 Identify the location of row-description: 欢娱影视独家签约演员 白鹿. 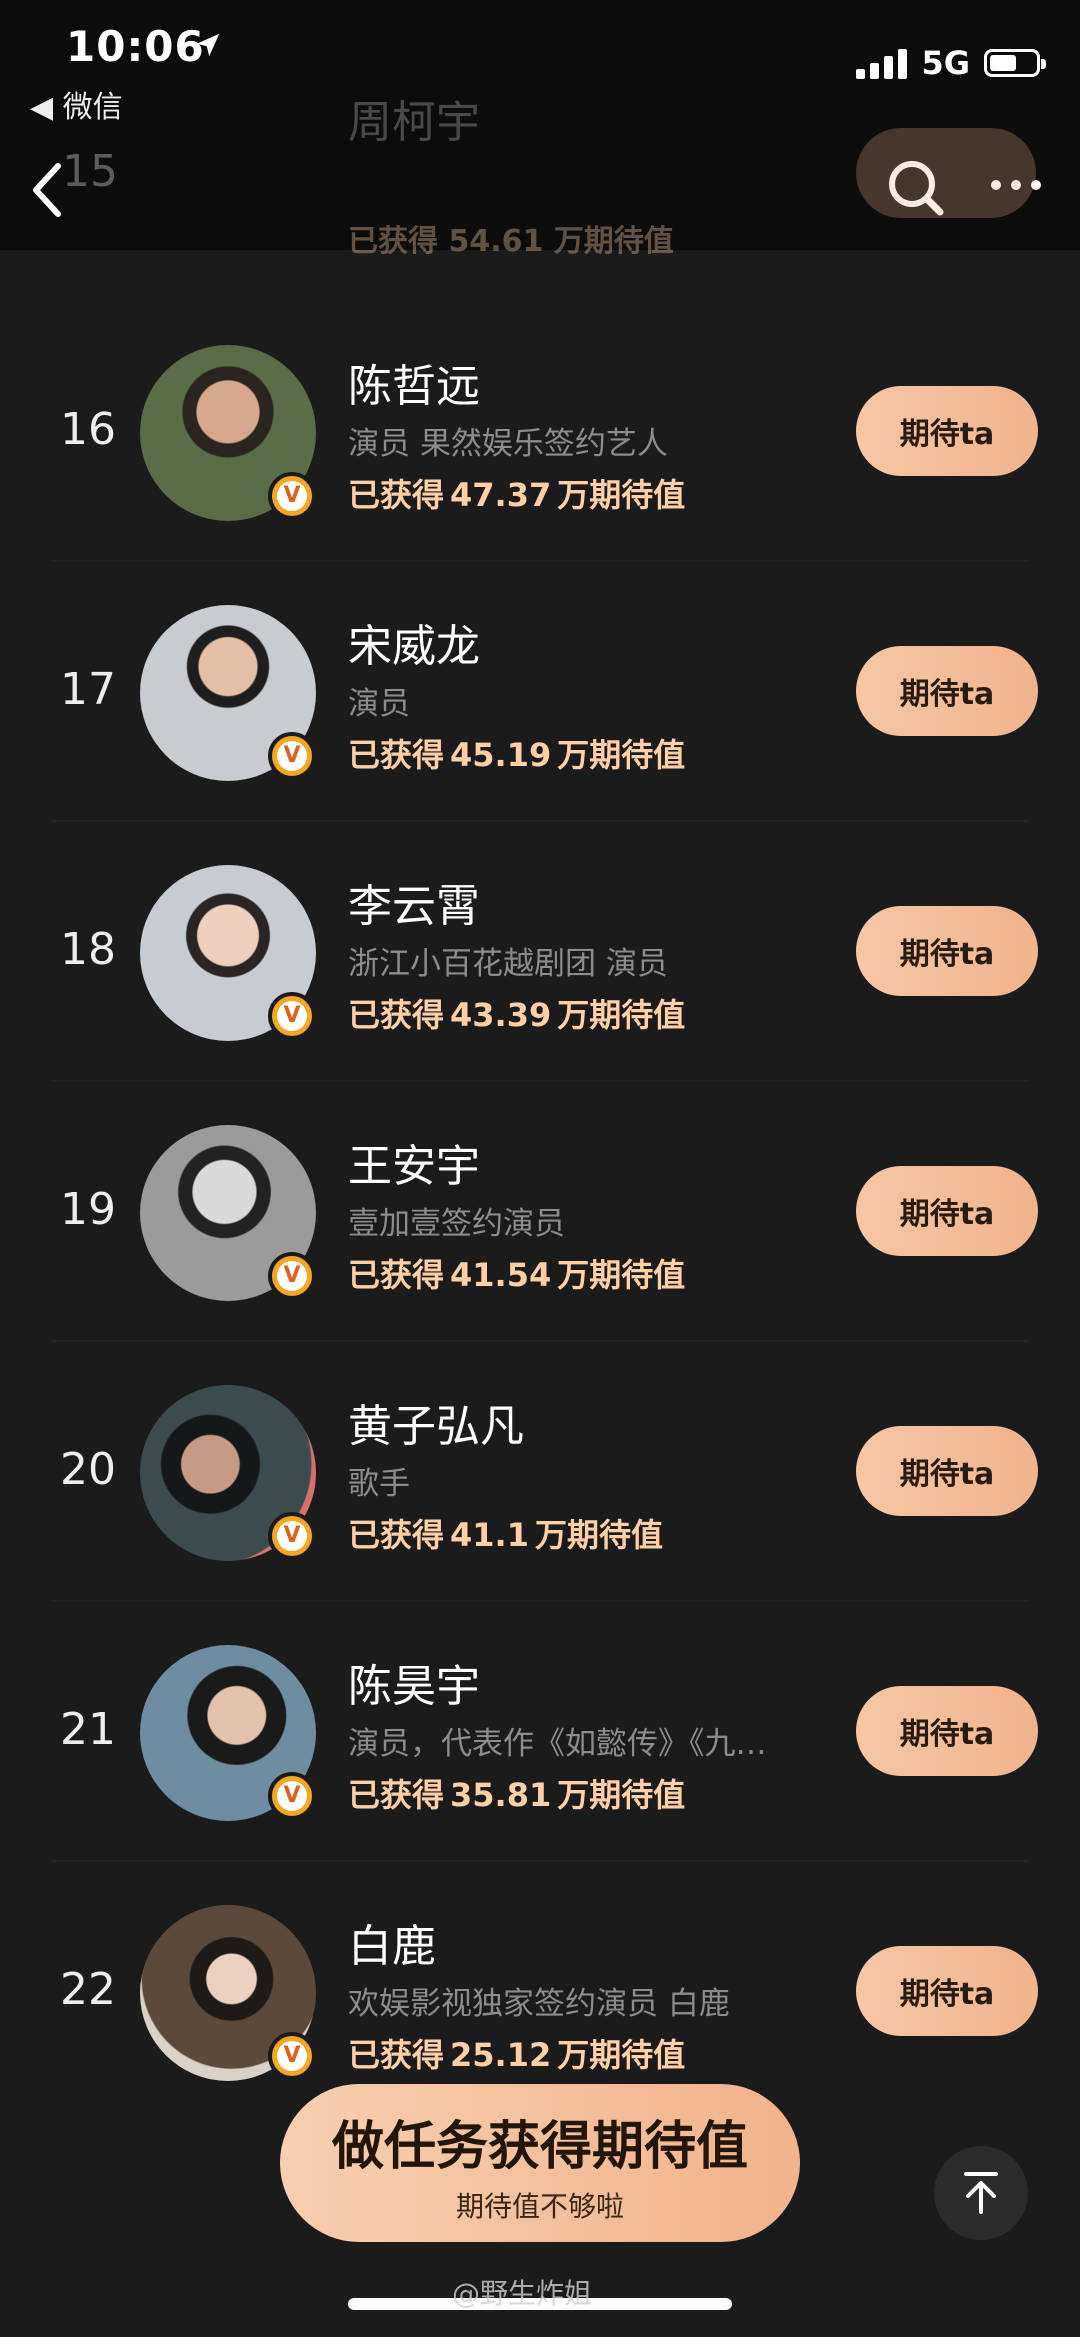
(539, 2004).